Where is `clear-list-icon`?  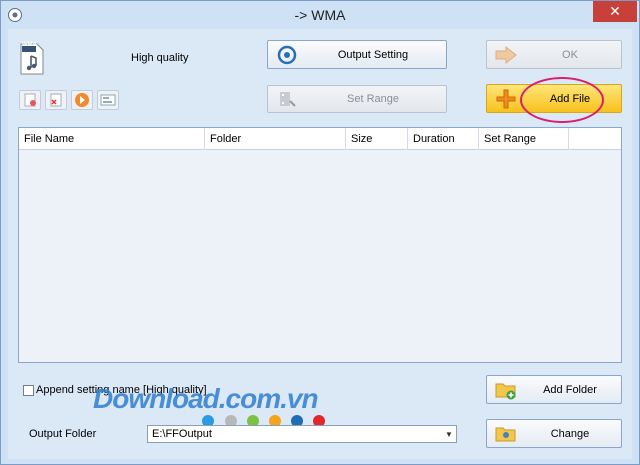 clear-list-icon is located at coordinates (30, 100).